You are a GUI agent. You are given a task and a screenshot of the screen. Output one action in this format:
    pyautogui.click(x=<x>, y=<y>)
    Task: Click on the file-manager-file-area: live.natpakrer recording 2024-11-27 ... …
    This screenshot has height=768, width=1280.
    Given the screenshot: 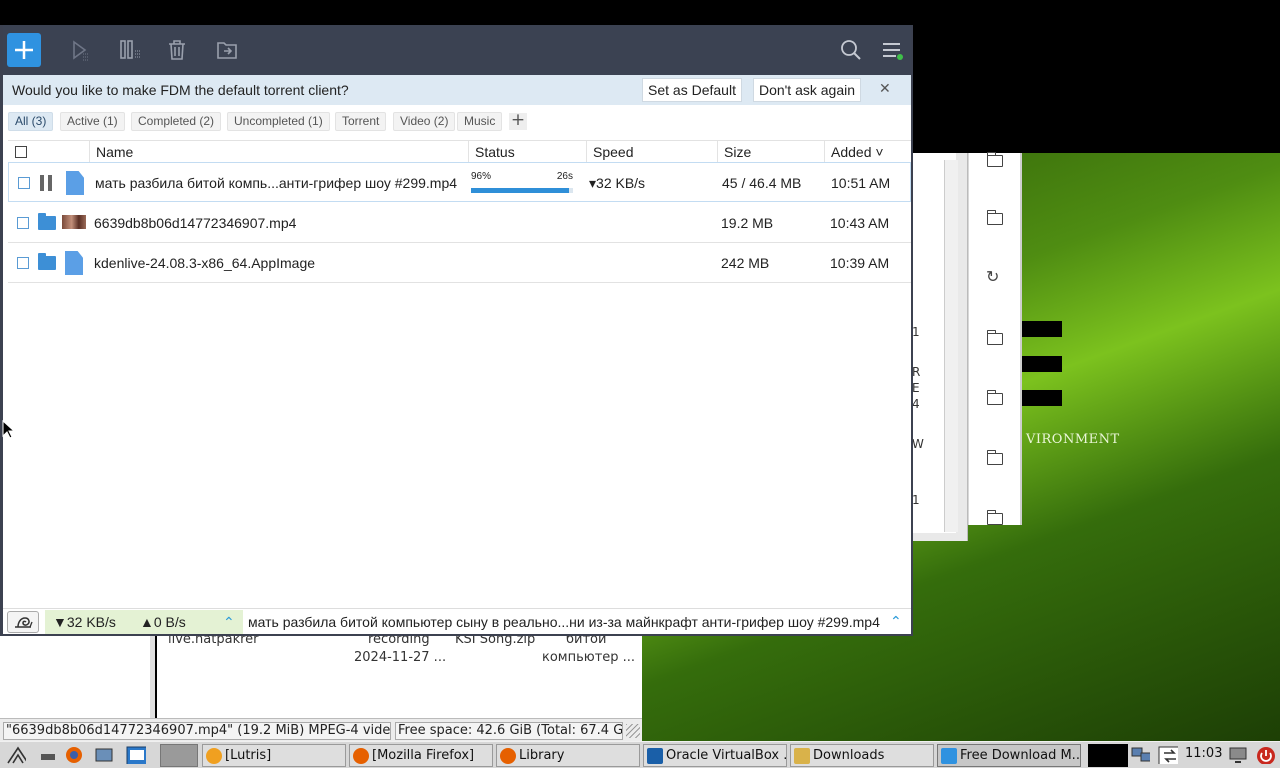 What is the action you would take?
    pyautogui.click(x=399, y=675)
    